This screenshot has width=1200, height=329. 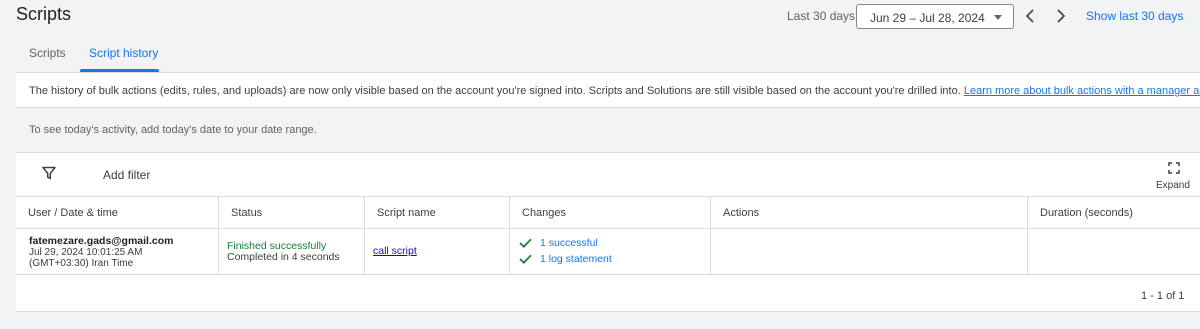 I want to click on next-period-button, so click(x=1061, y=16).